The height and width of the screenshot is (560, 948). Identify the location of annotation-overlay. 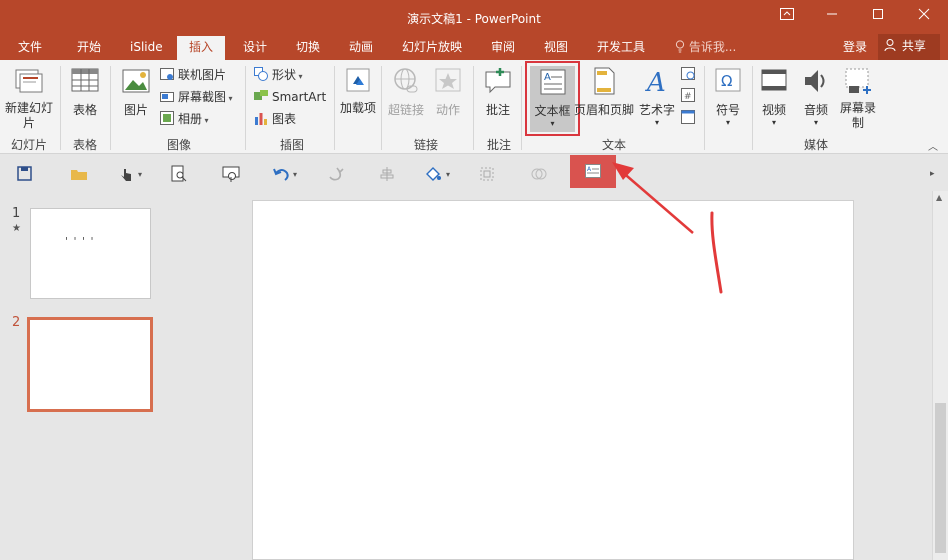
(667, 228).